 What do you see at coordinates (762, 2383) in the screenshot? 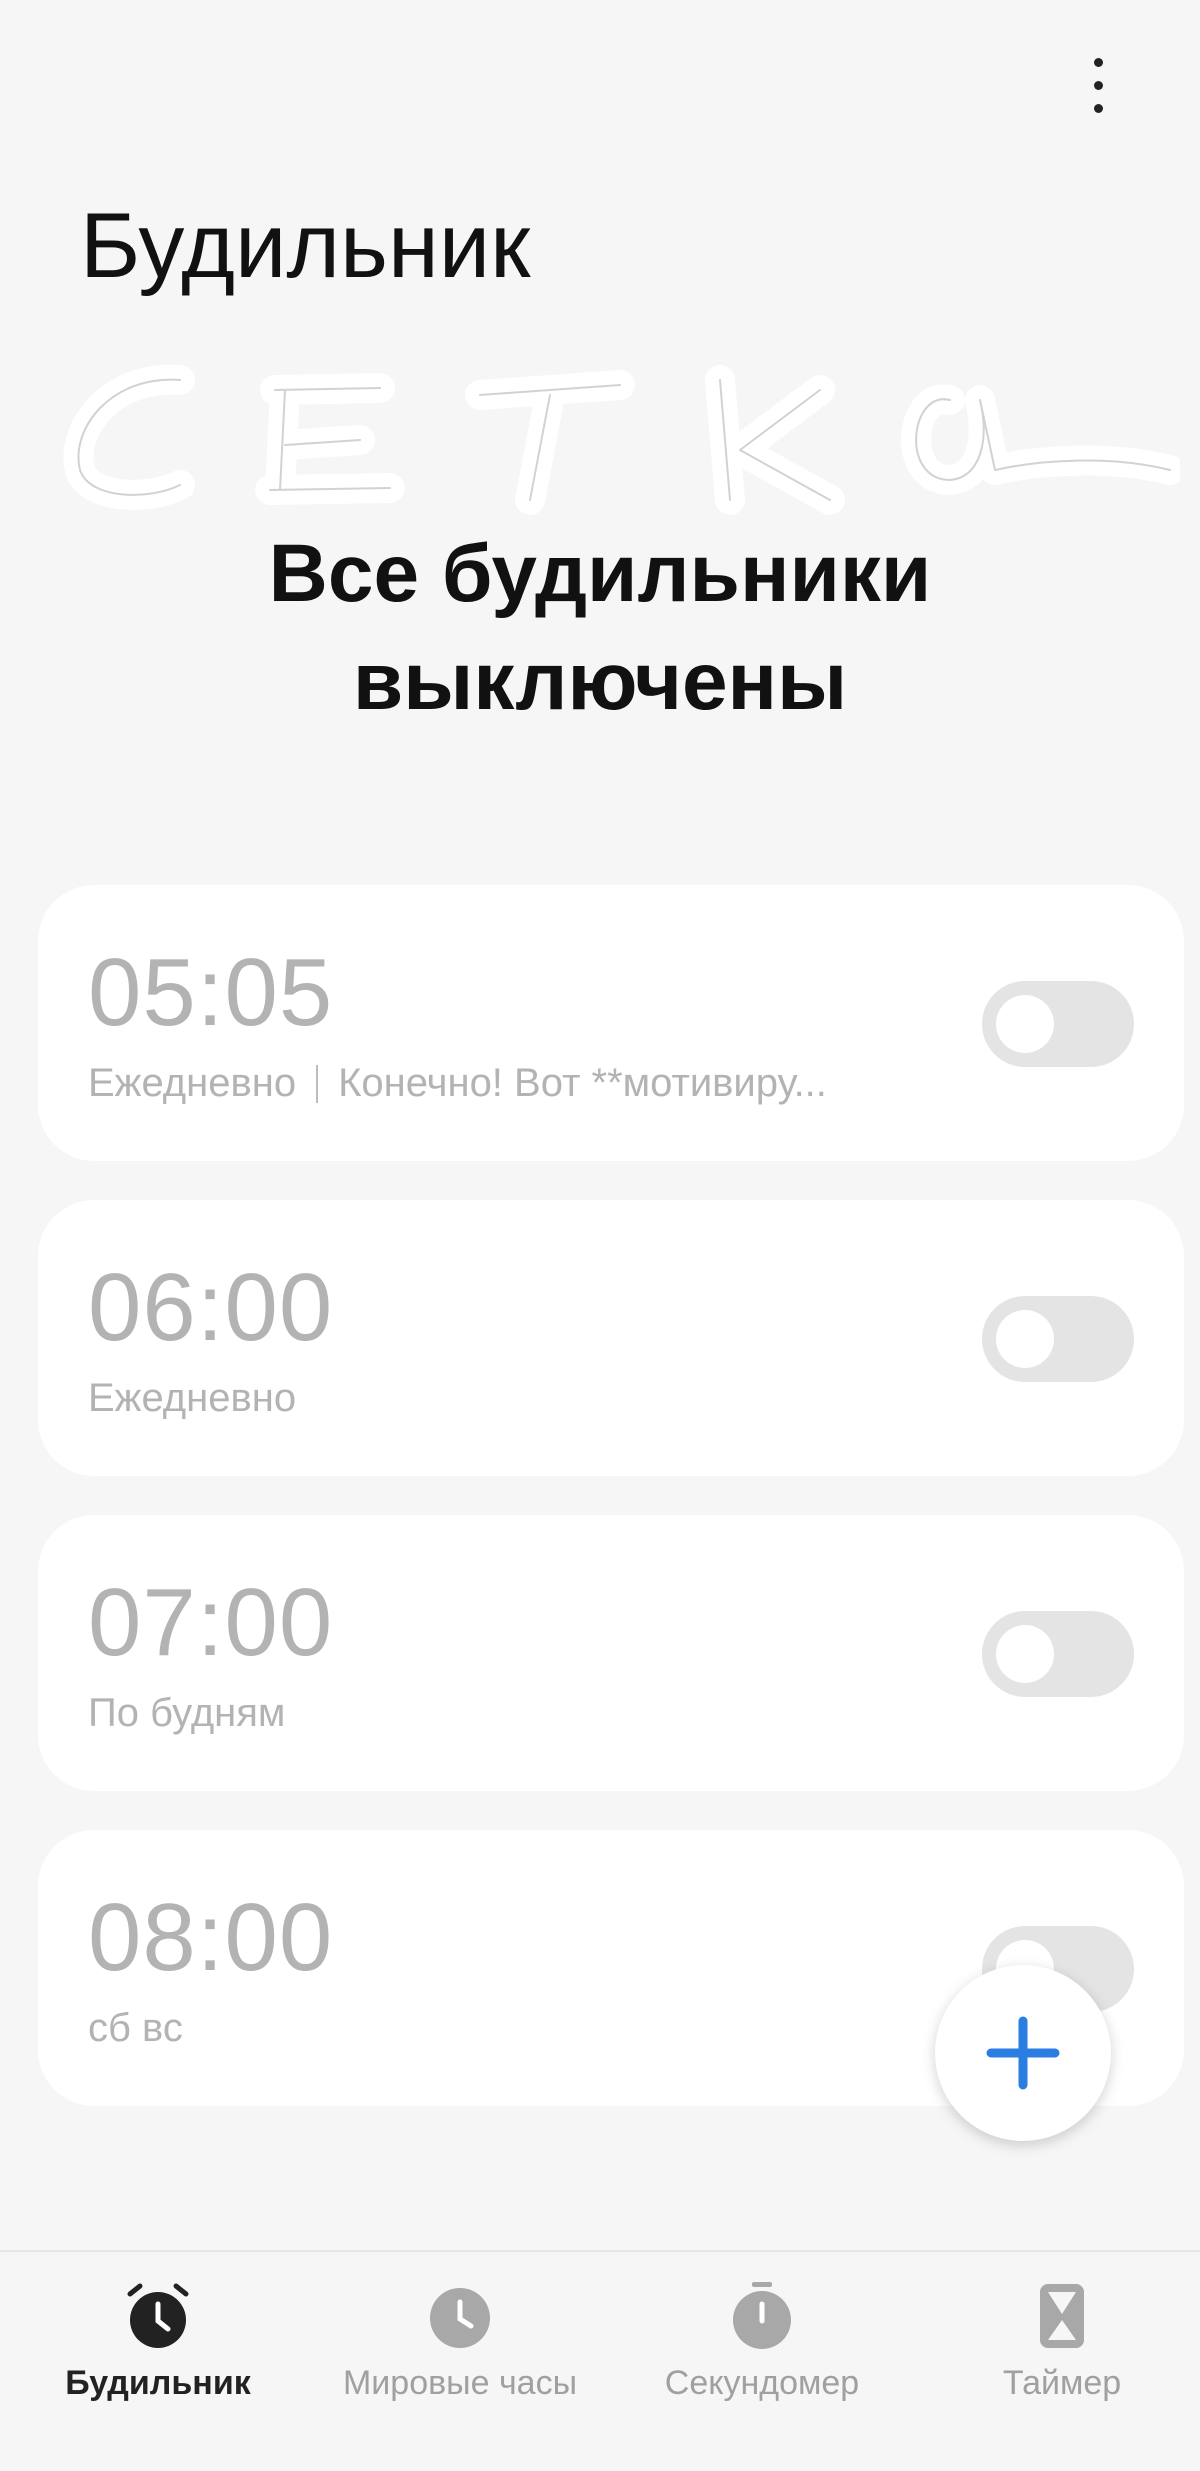
I see `nav-label: Секундомер` at bounding box center [762, 2383].